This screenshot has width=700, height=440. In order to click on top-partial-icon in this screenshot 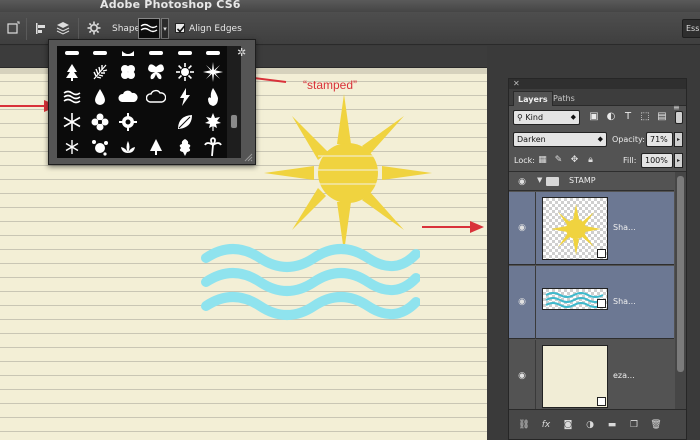, I will do `click(71, 52)`.